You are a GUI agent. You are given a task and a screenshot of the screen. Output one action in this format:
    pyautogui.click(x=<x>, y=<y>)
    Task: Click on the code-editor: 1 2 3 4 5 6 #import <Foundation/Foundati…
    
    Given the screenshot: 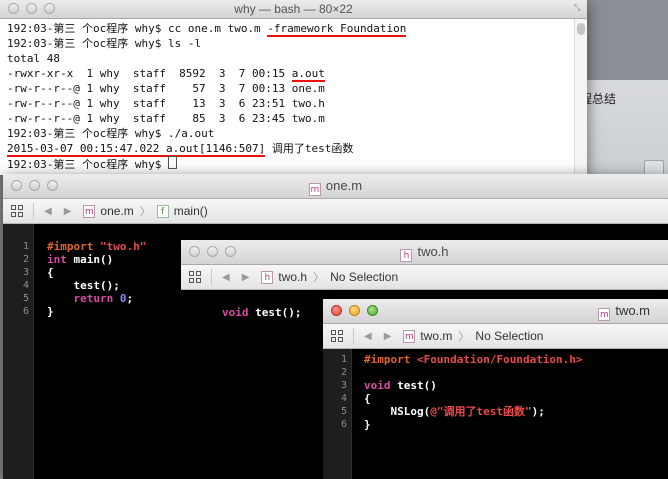 What is the action you would take?
    pyautogui.click(x=495, y=414)
    